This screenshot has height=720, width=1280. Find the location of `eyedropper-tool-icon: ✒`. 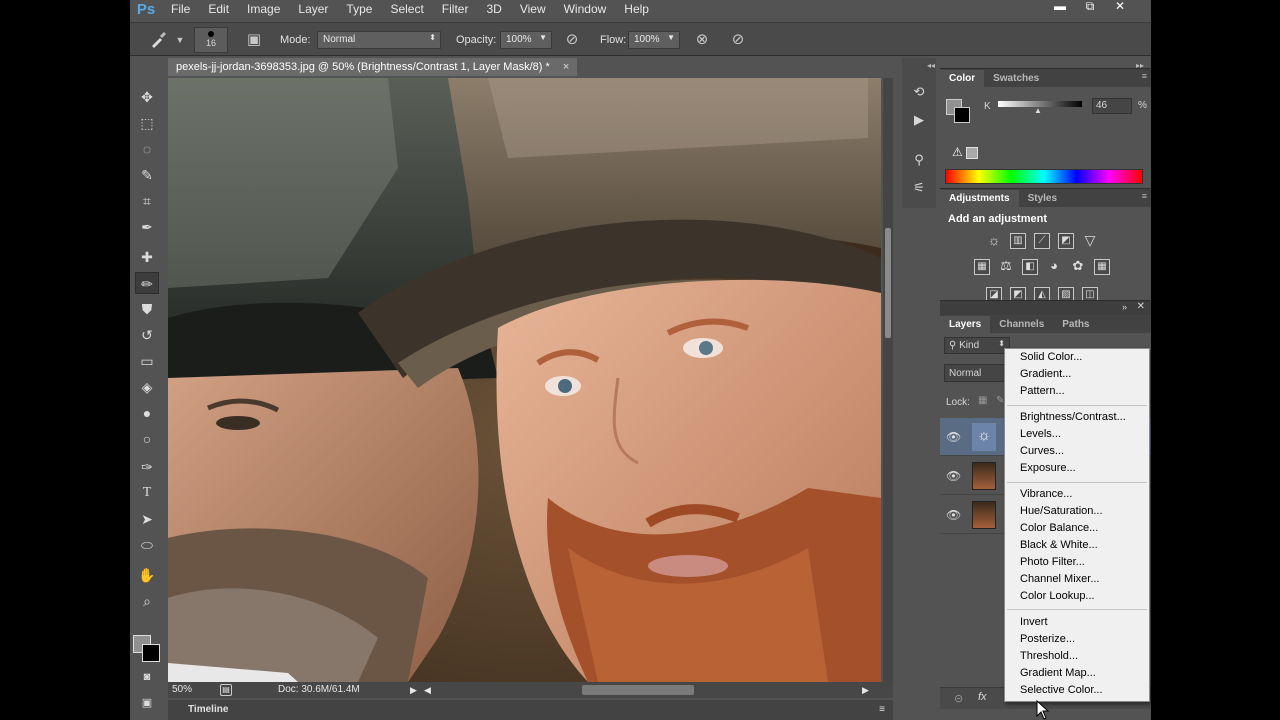

eyedropper-tool-icon: ✒ is located at coordinates (147, 227).